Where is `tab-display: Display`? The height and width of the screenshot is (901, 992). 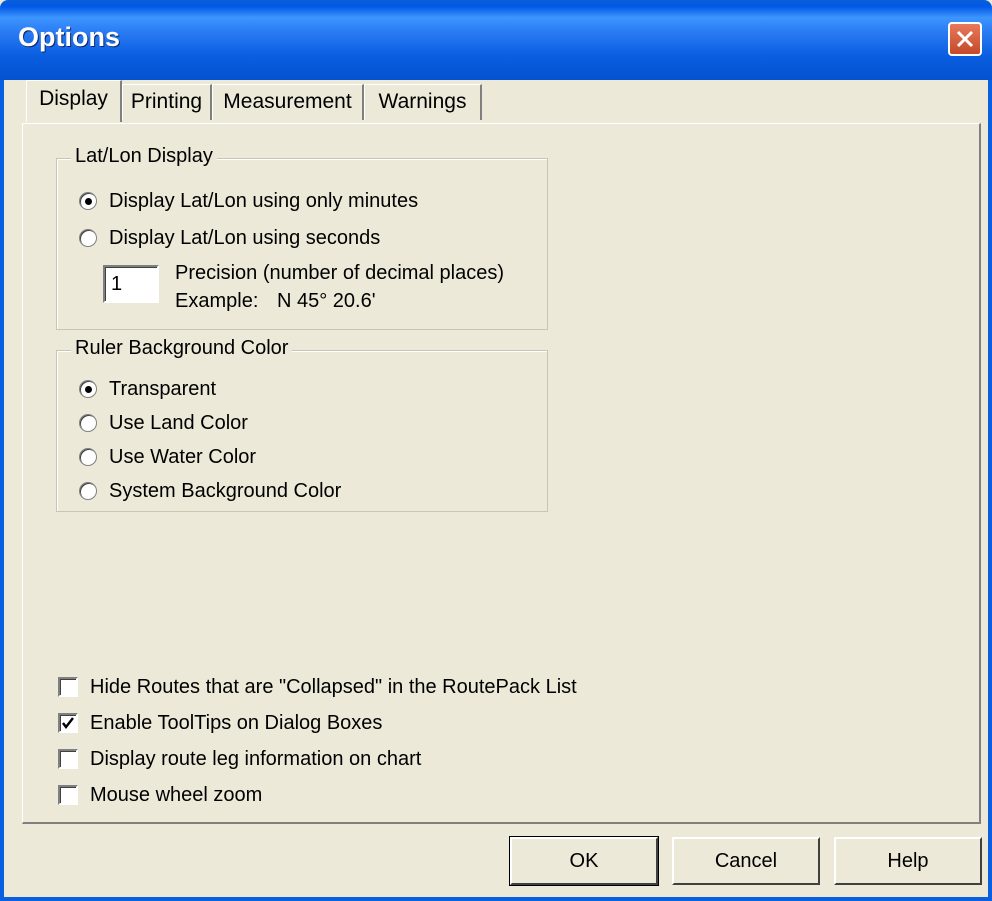
tab-display: Display is located at coordinates (74, 101).